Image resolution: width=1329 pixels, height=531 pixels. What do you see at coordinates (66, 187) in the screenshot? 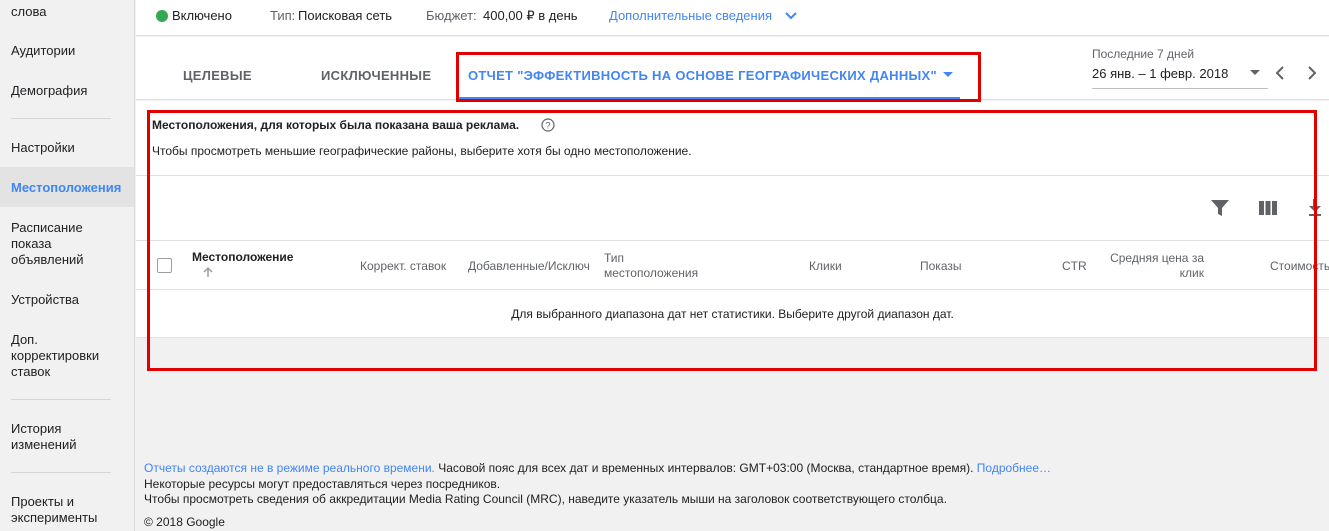
I see `sidebar-item-locations-label: Местоположения` at bounding box center [66, 187].